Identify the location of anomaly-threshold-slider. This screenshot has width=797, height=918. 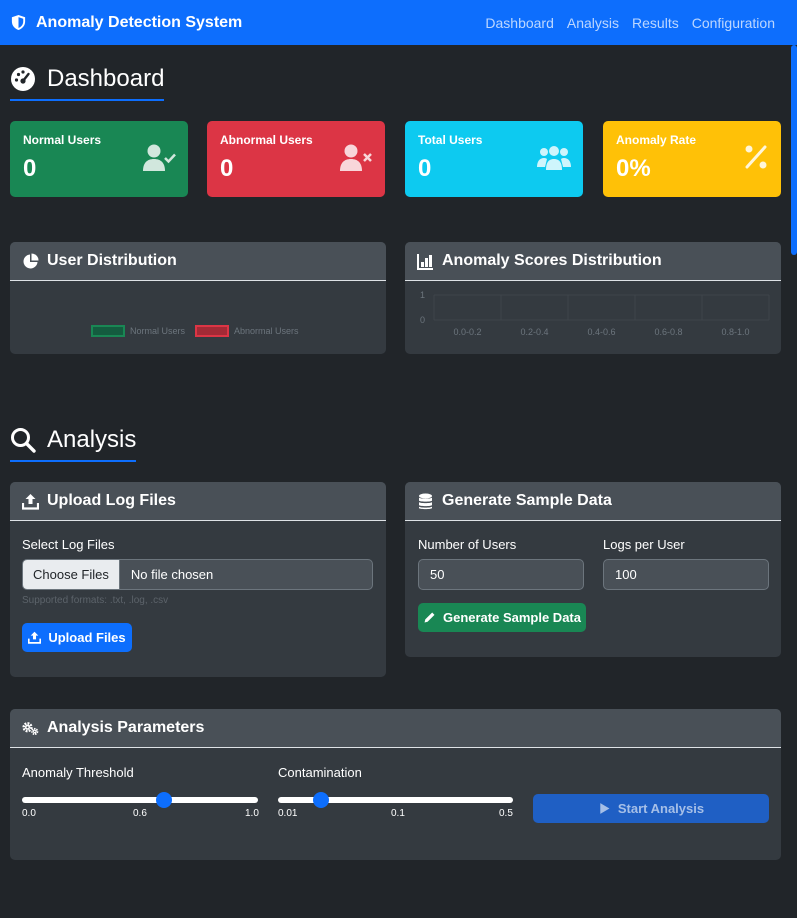
(140, 800).